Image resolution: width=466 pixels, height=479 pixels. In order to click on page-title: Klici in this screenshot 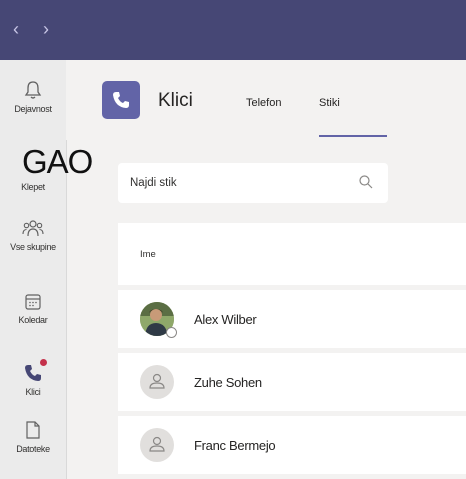, I will do `click(175, 100)`.